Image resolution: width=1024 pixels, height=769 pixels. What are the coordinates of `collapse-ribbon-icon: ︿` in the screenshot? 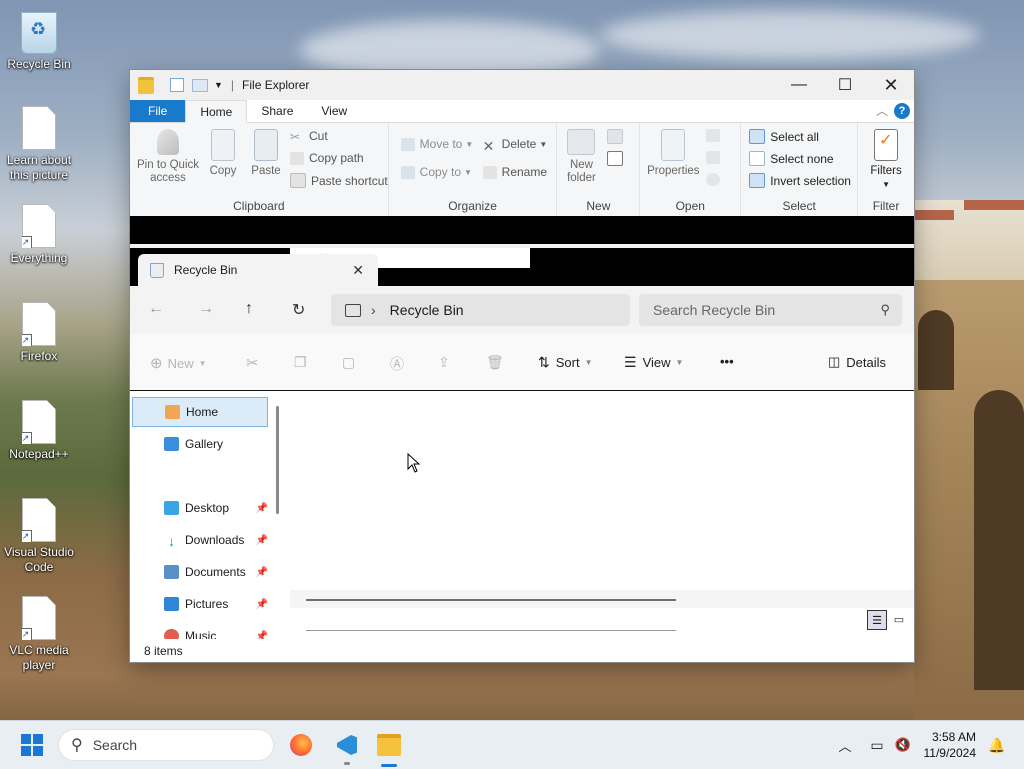 It's located at (882, 110).